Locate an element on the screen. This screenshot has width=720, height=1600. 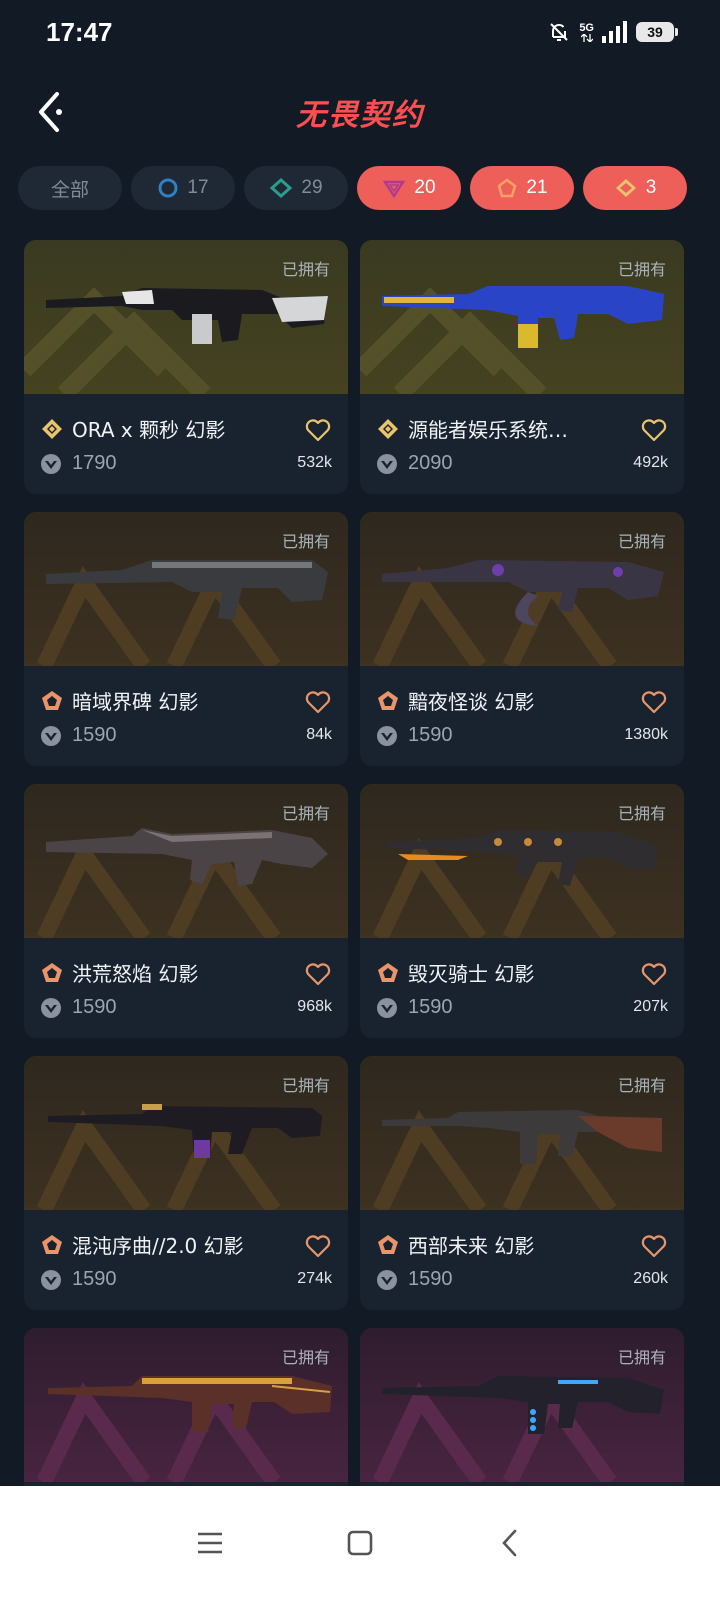
filter-count: 20 is located at coordinates (425, 187).